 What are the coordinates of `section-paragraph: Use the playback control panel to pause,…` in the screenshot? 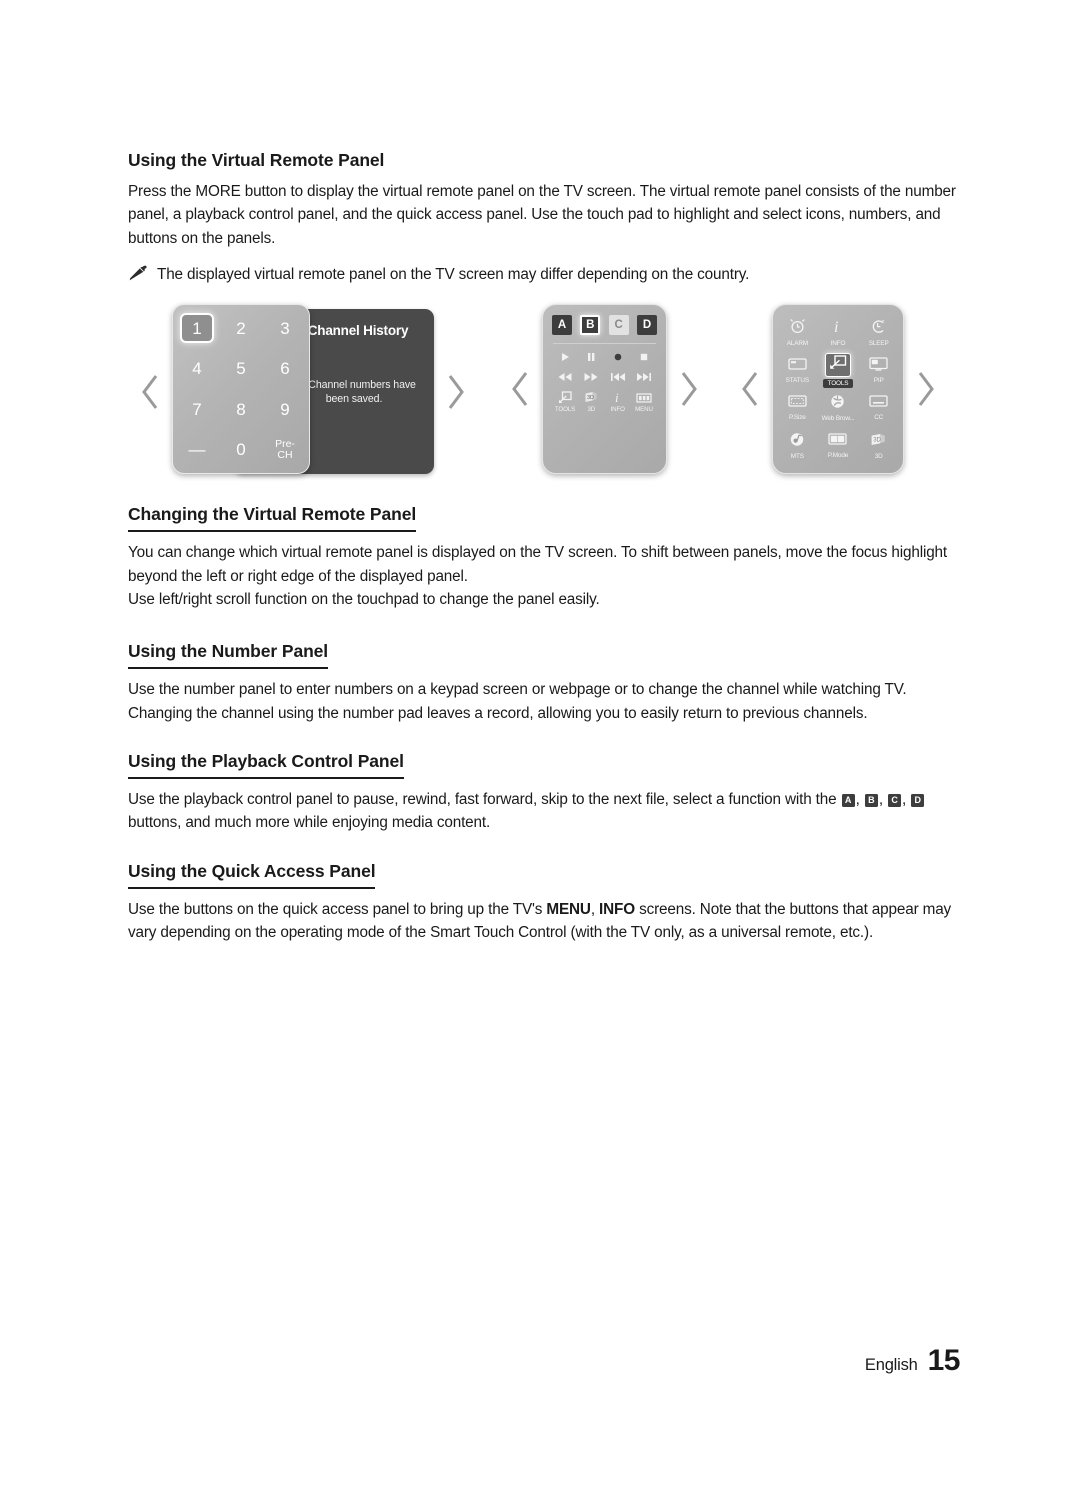 It's located at (544, 811).